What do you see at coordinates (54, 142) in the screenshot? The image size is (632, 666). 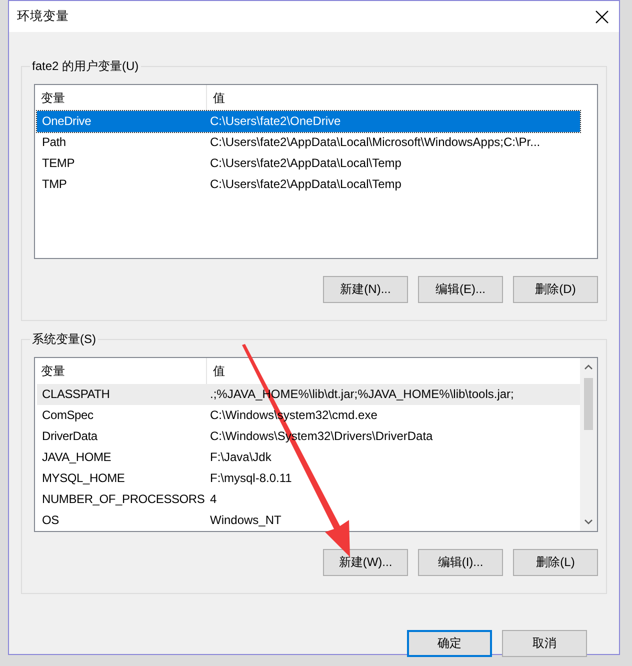 I see `variable-name: Path` at bounding box center [54, 142].